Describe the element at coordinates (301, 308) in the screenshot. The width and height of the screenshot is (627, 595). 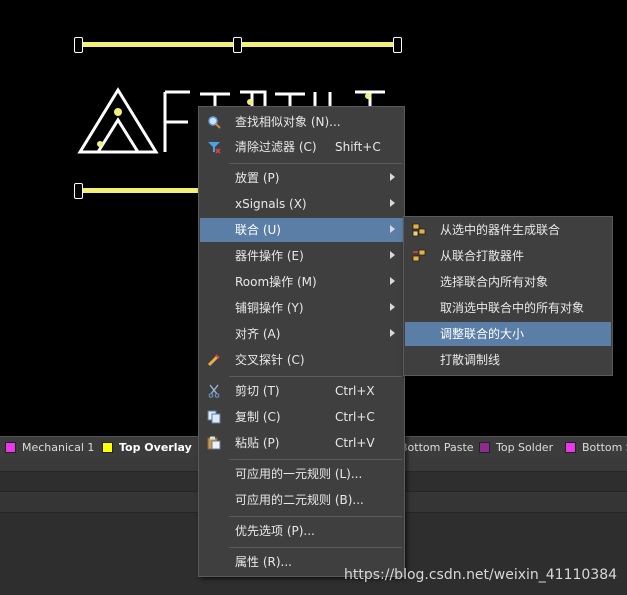
I see `menu-item-polygon-actions: 铺铜操作 (Y)` at that location.